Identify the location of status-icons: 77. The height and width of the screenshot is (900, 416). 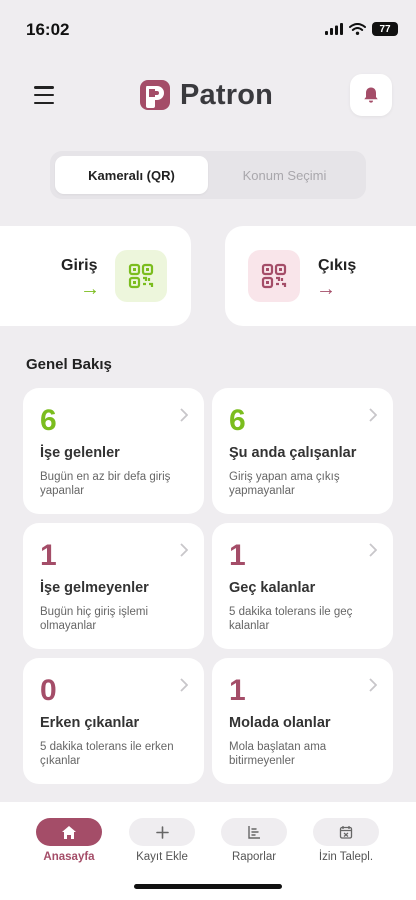
(361, 29).